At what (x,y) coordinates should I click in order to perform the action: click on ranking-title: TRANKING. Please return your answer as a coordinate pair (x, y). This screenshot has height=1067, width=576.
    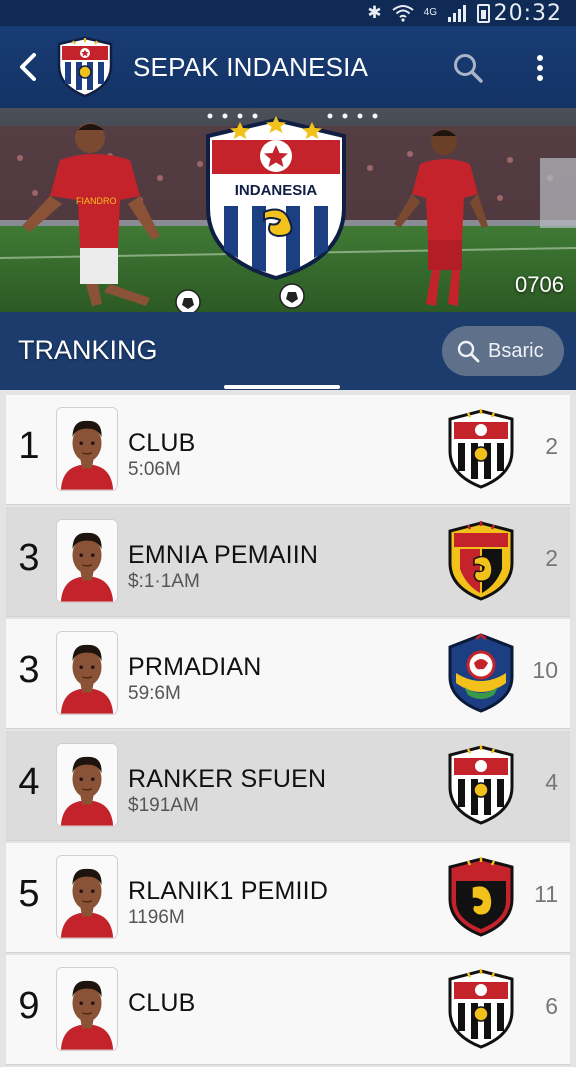
    Looking at the image, I should click on (88, 350).